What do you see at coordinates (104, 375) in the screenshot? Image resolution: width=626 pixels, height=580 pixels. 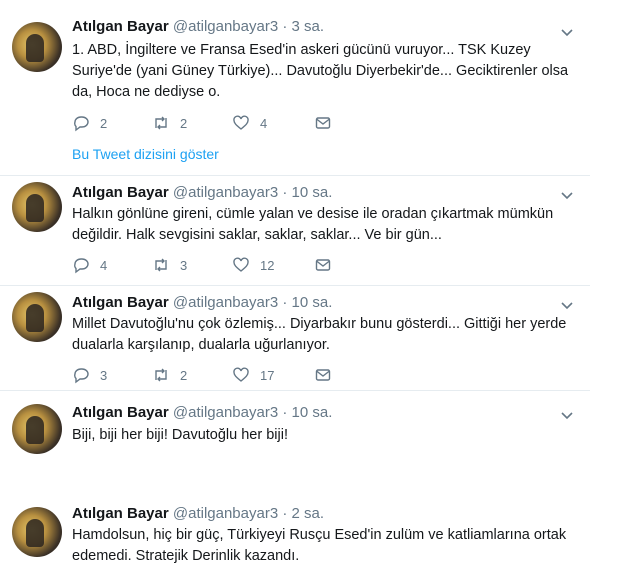 I see `reply-count: 3` at bounding box center [104, 375].